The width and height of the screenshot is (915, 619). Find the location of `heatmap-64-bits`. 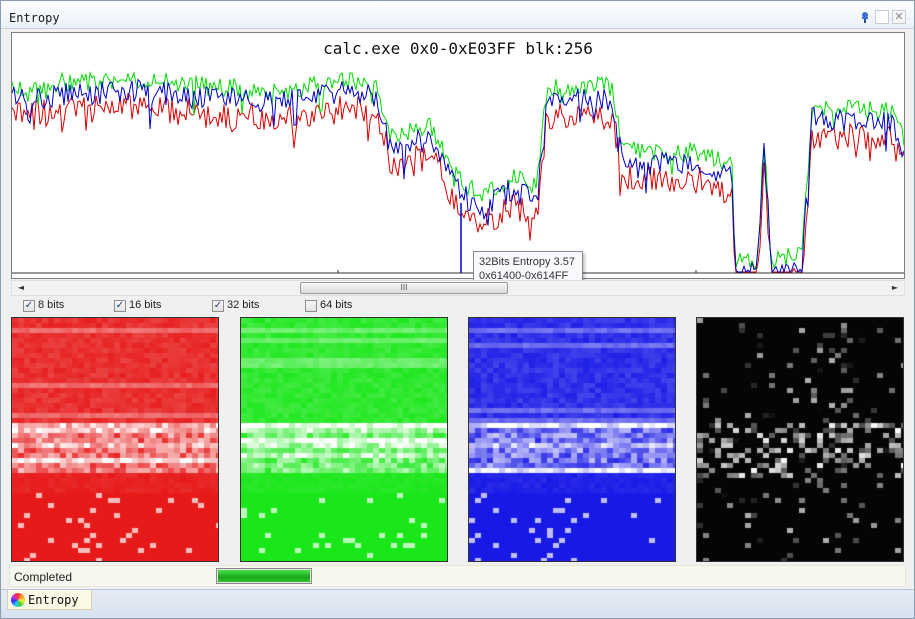

heatmap-64-bits is located at coordinates (800, 439).